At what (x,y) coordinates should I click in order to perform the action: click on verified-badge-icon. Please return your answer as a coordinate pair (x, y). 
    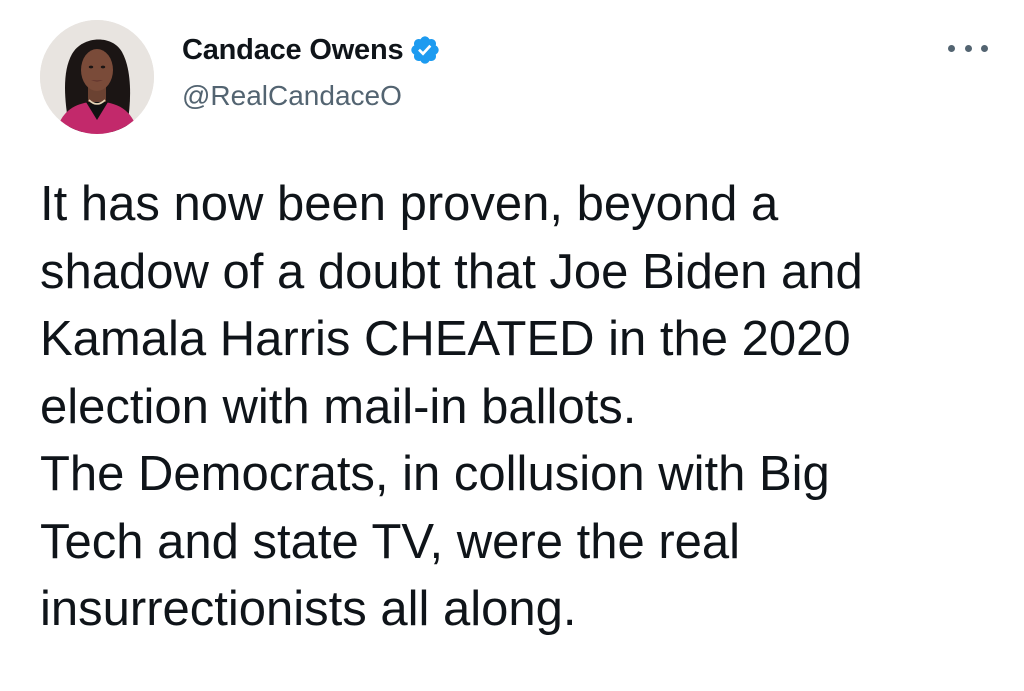
    Looking at the image, I should click on (425, 50).